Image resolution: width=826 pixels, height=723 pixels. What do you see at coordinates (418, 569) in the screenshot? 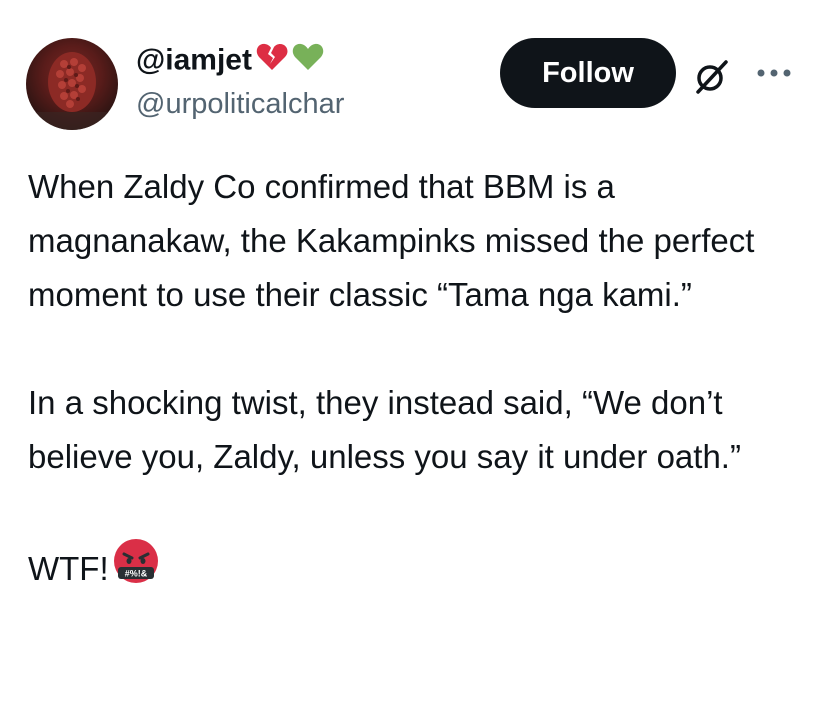
I see `tweet-paragraph: WTF! #%!&` at bounding box center [418, 569].